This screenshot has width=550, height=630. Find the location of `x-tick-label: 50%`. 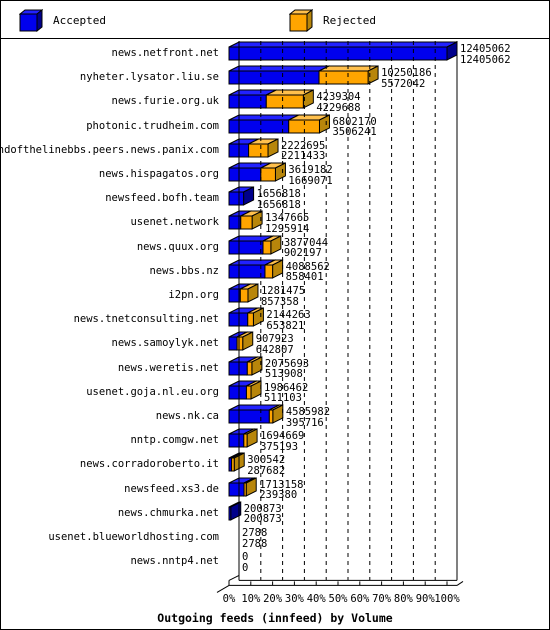

x-tick-label: 50% is located at coordinates (338, 599).